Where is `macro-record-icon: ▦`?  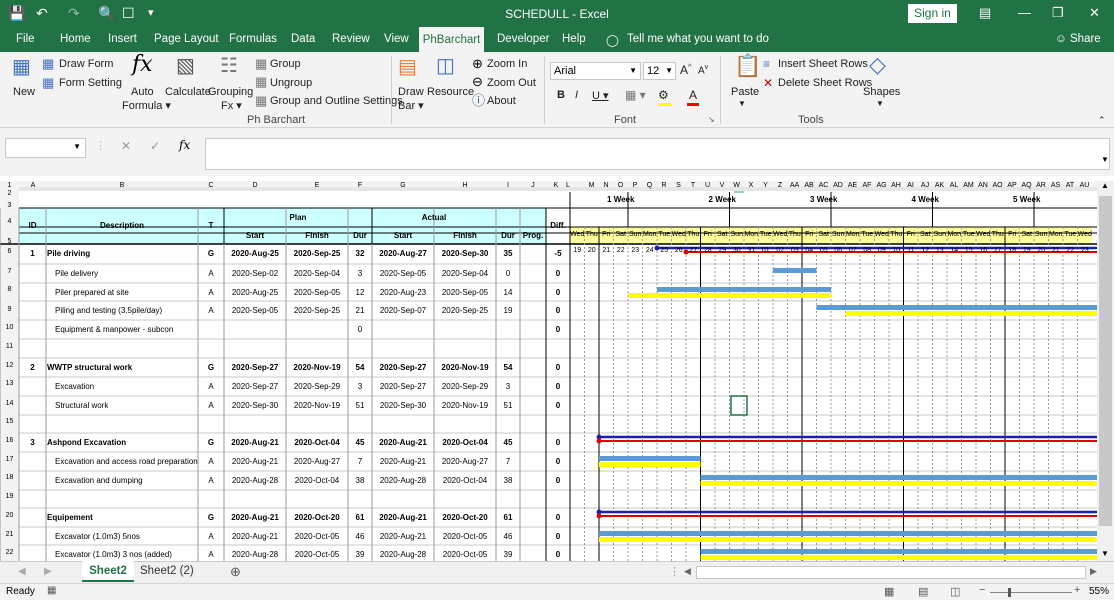 macro-record-icon: ▦ is located at coordinates (51, 590).